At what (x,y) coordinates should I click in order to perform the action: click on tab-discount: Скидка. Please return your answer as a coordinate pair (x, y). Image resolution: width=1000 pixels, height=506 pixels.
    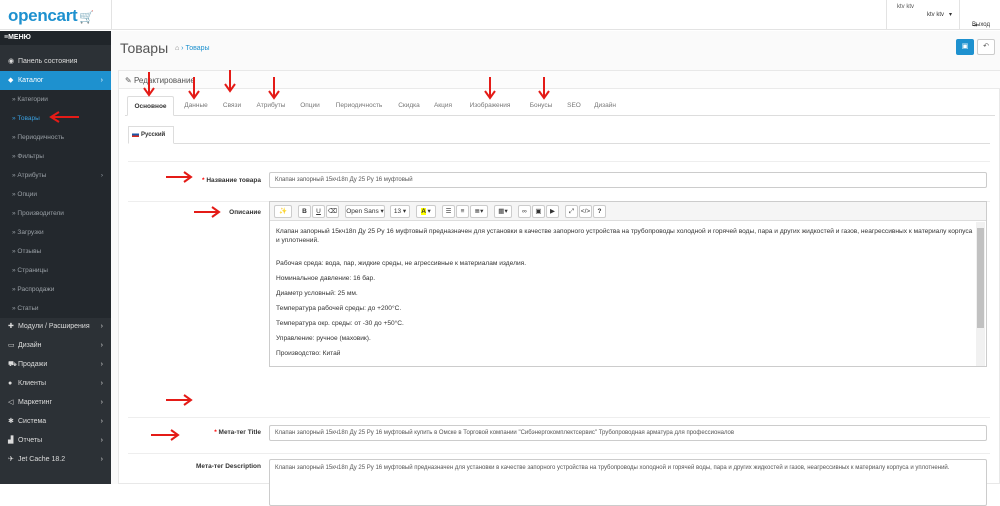
    Looking at the image, I should click on (409, 106).